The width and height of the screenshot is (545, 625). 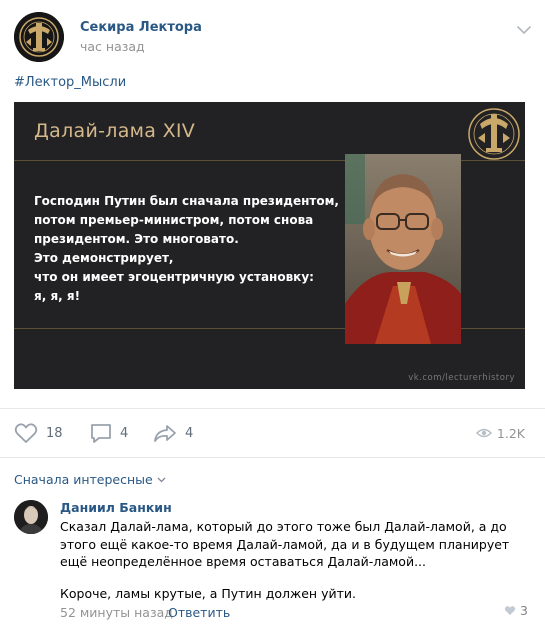 What do you see at coordinates (70, 82) in the screenshot?
I see `post-hashtag: #Лектор_Мысли` at bounding box center [70, 82].